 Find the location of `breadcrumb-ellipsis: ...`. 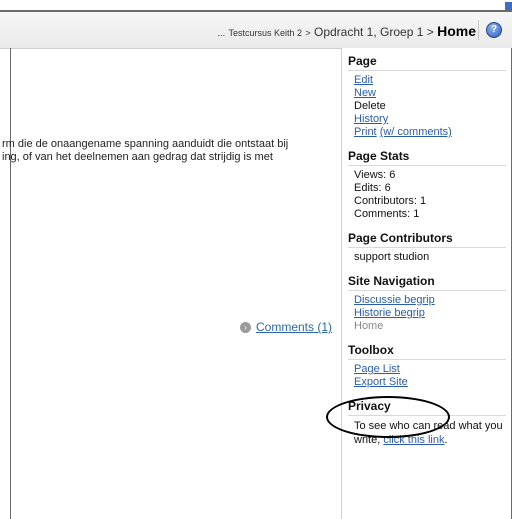

breadcrumb-ellipsis: ... is located at coordinates (221, 33).